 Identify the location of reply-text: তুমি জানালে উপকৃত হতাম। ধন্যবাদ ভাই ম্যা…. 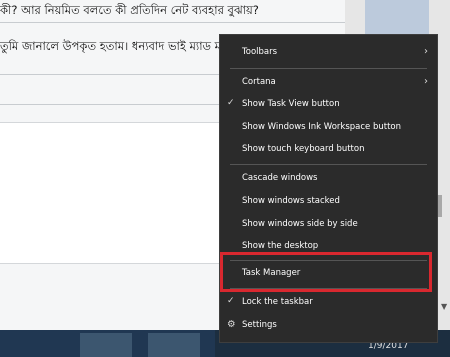
(111, 46).